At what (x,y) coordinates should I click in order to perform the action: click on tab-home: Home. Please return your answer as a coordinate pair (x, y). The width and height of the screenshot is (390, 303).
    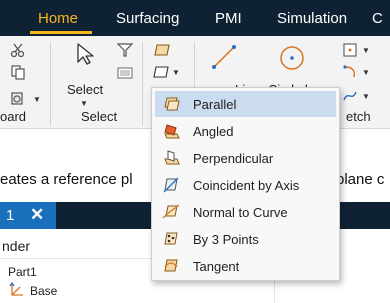
    Looking at the image, I should click on (58, 18).